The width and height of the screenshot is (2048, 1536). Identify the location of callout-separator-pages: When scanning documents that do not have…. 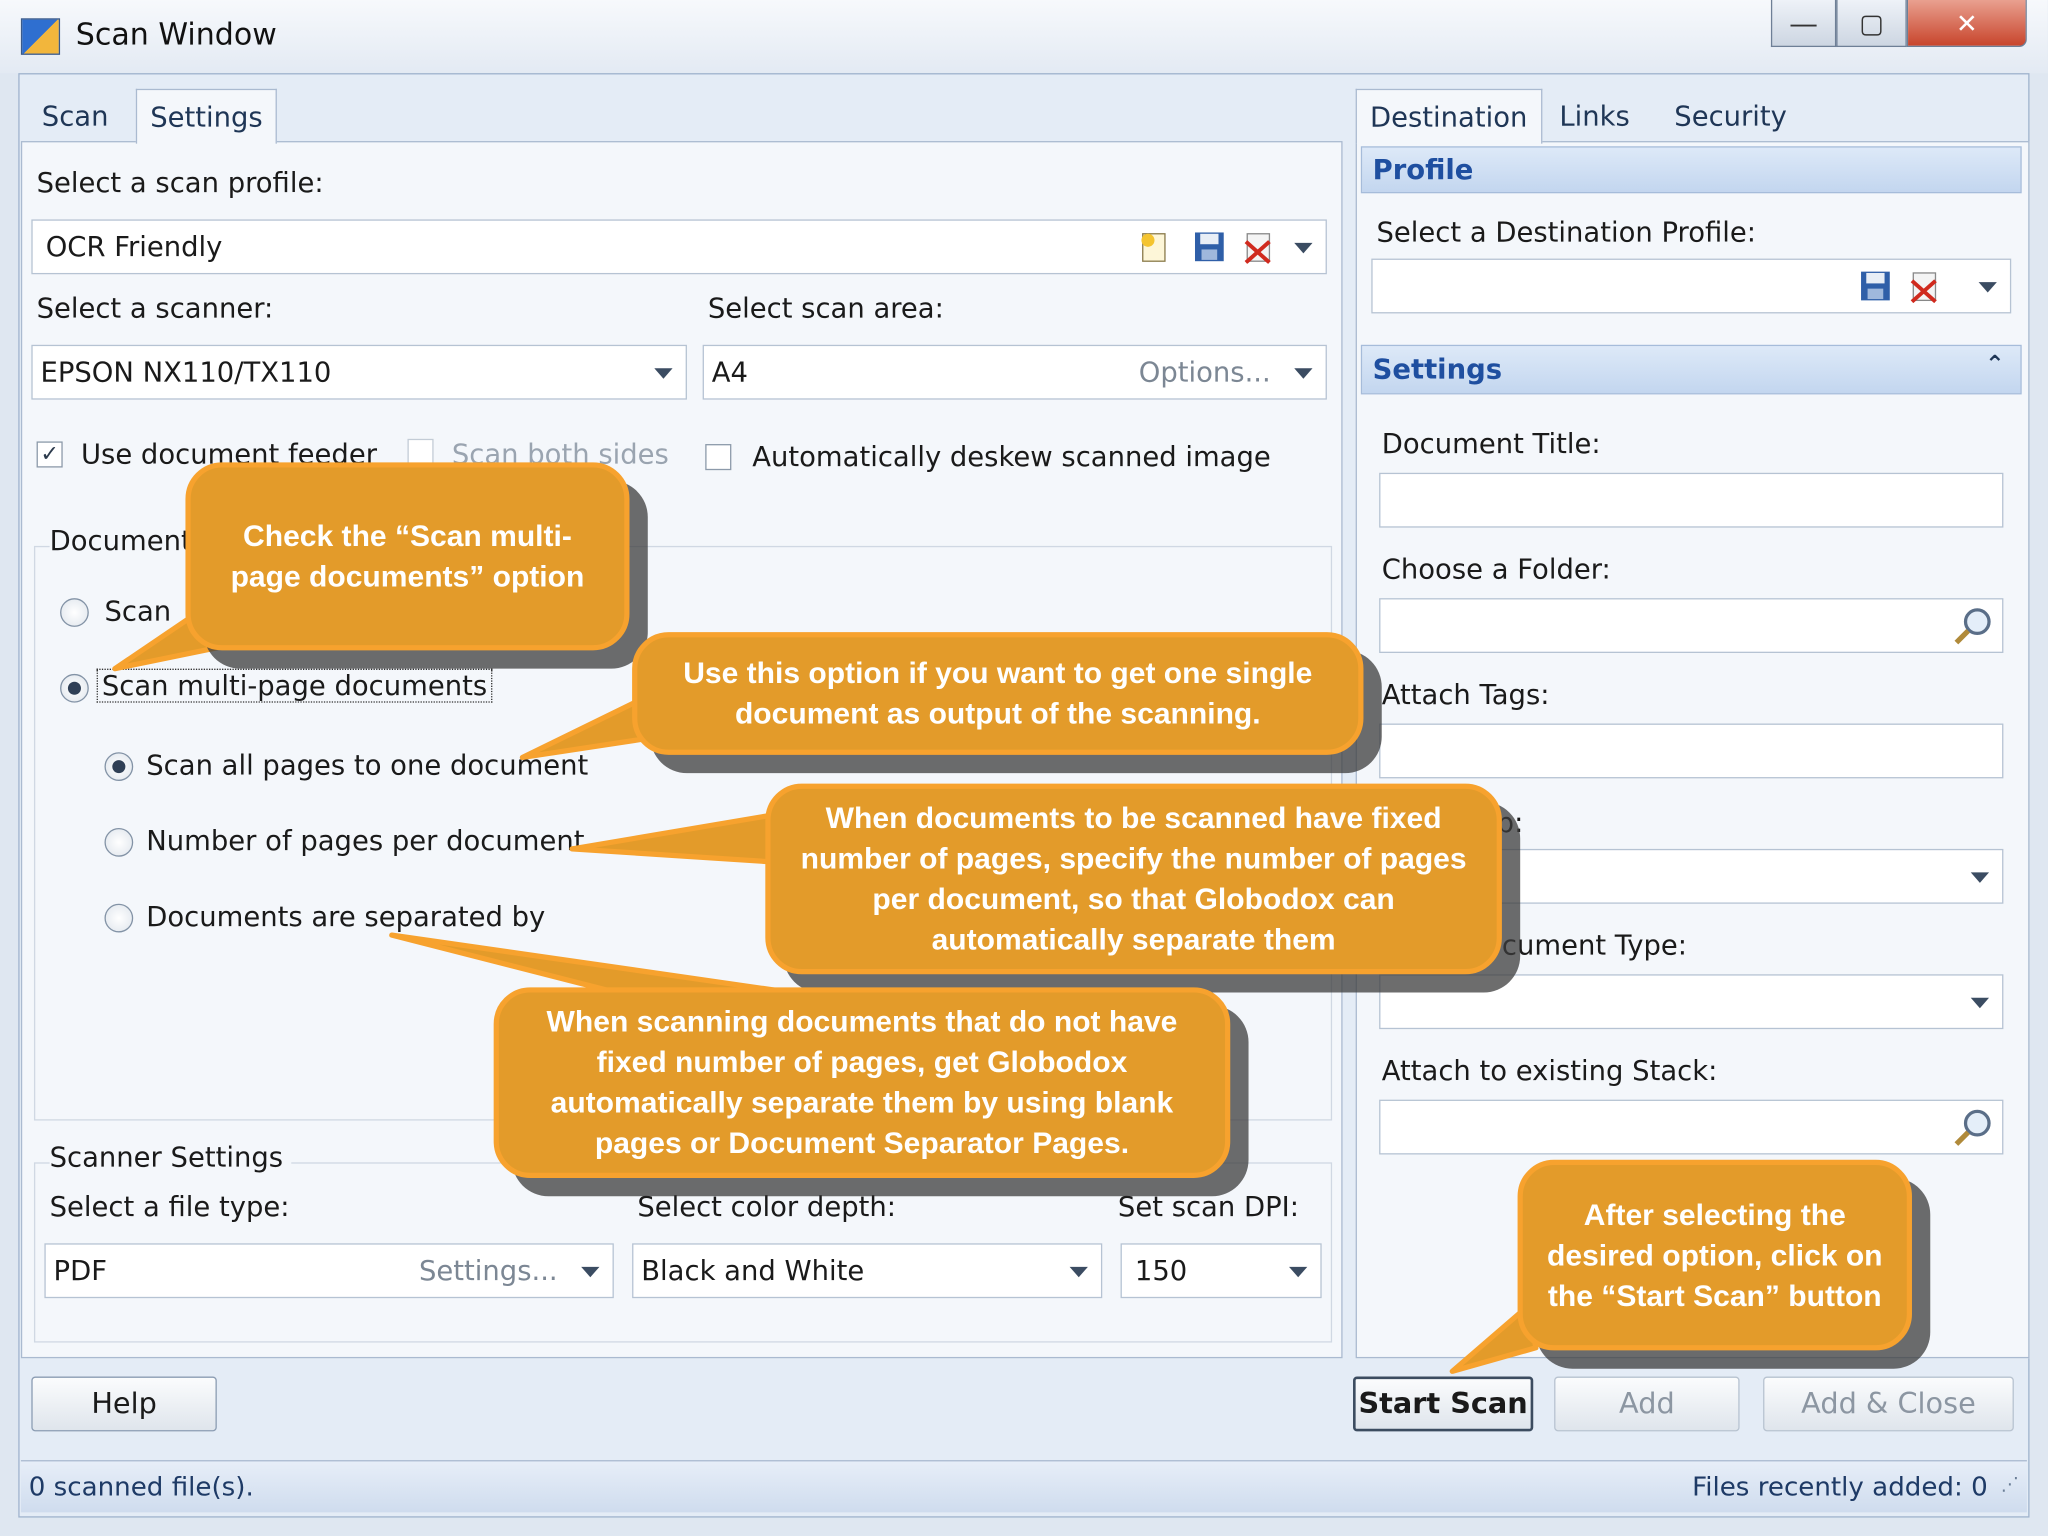
(862, 1083).